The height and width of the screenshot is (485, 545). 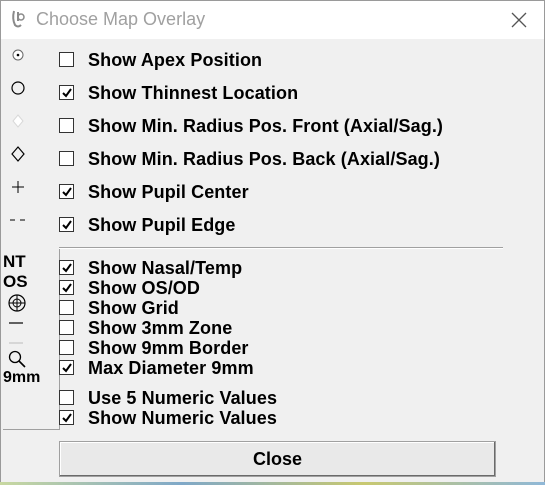 I want to click on min-radius-front-checkbox, so click(x=66, y=125).